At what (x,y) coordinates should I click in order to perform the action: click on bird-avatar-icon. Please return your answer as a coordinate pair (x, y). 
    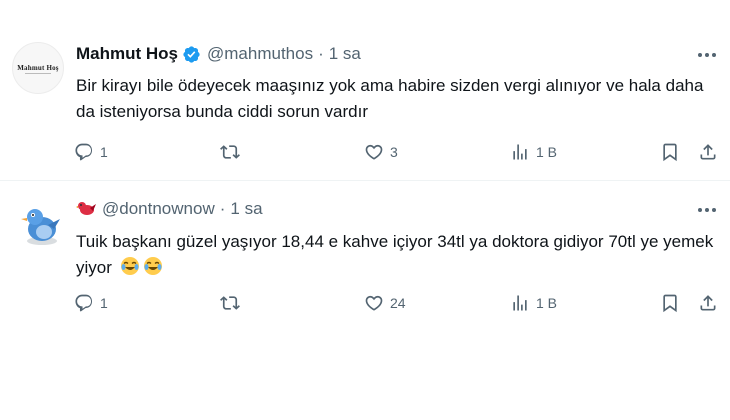
    Looking at the image, I should click on (40, 227).